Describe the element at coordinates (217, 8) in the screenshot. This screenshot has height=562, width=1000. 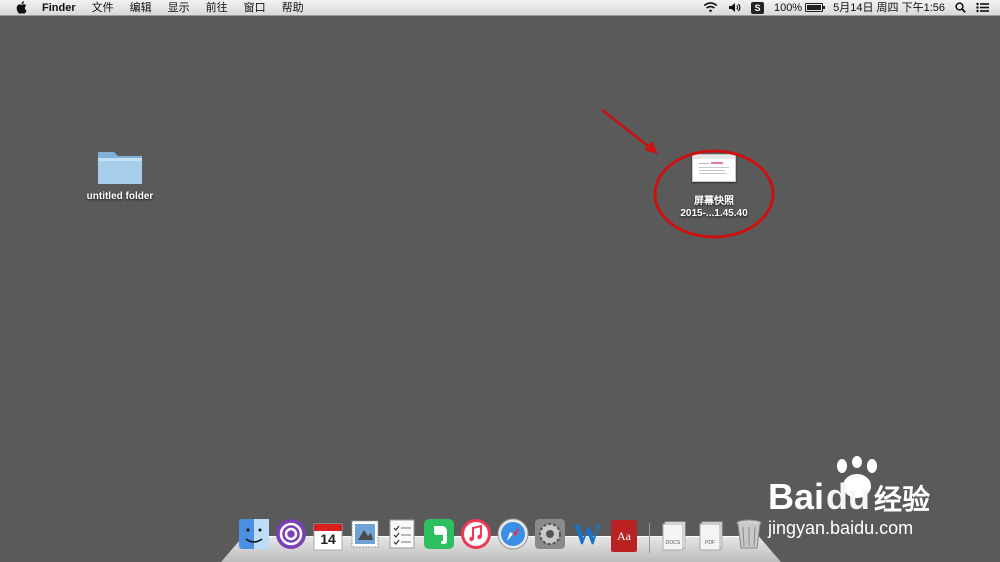
I see `menu-go: 前往` at that location.